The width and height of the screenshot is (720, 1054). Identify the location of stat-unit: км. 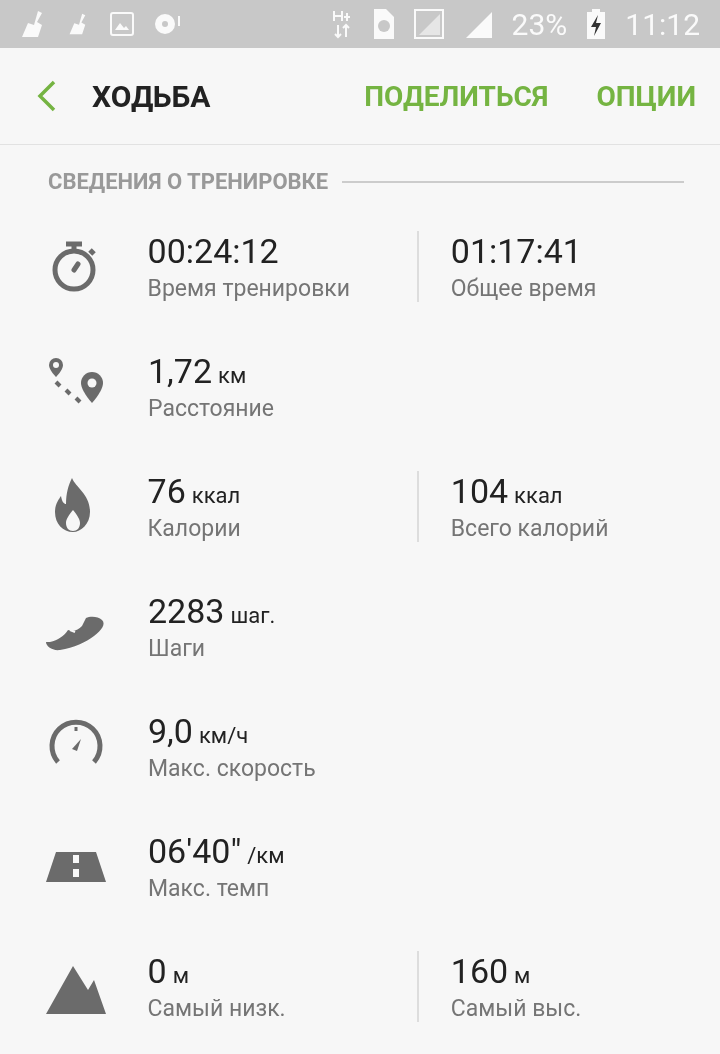
(232, 375).